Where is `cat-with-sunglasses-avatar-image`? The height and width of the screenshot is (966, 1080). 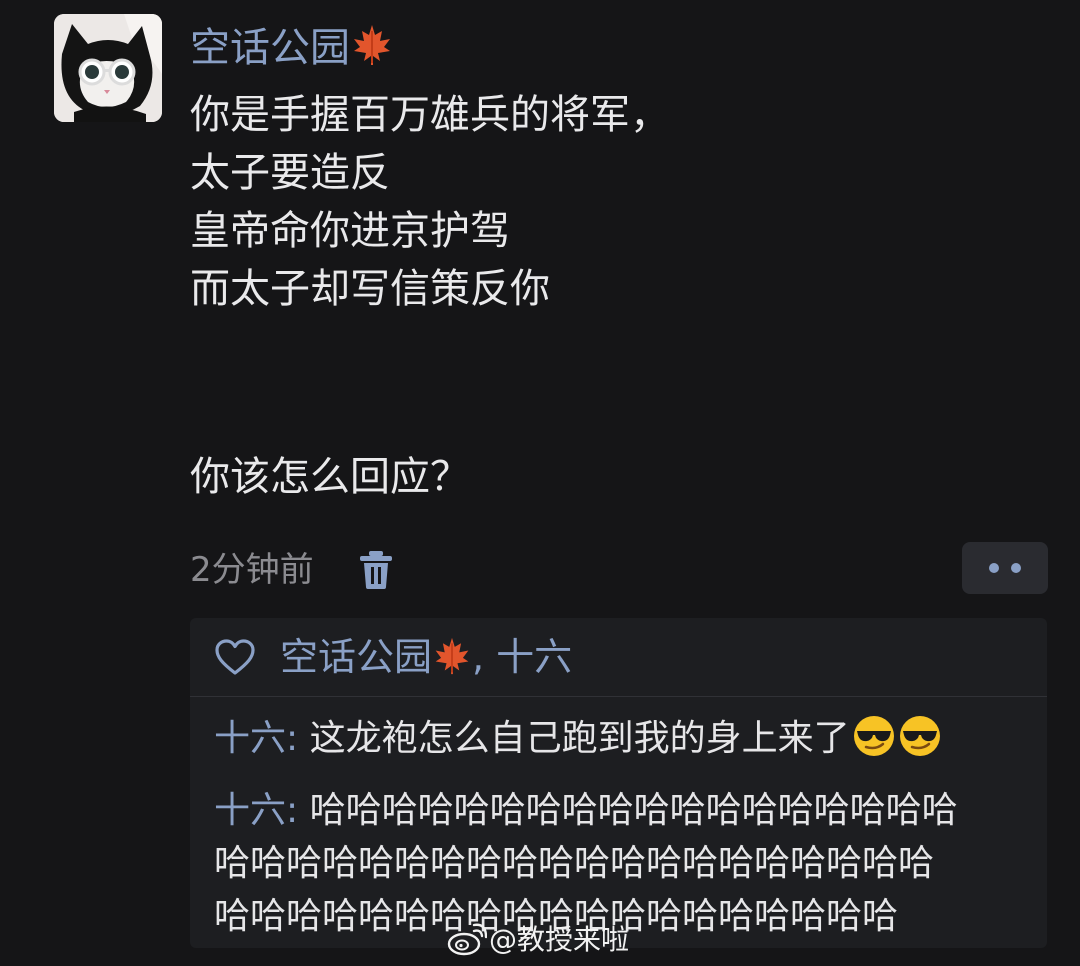 cat-with-sunglasses-avatar-image is located at coordinates (108, 68).